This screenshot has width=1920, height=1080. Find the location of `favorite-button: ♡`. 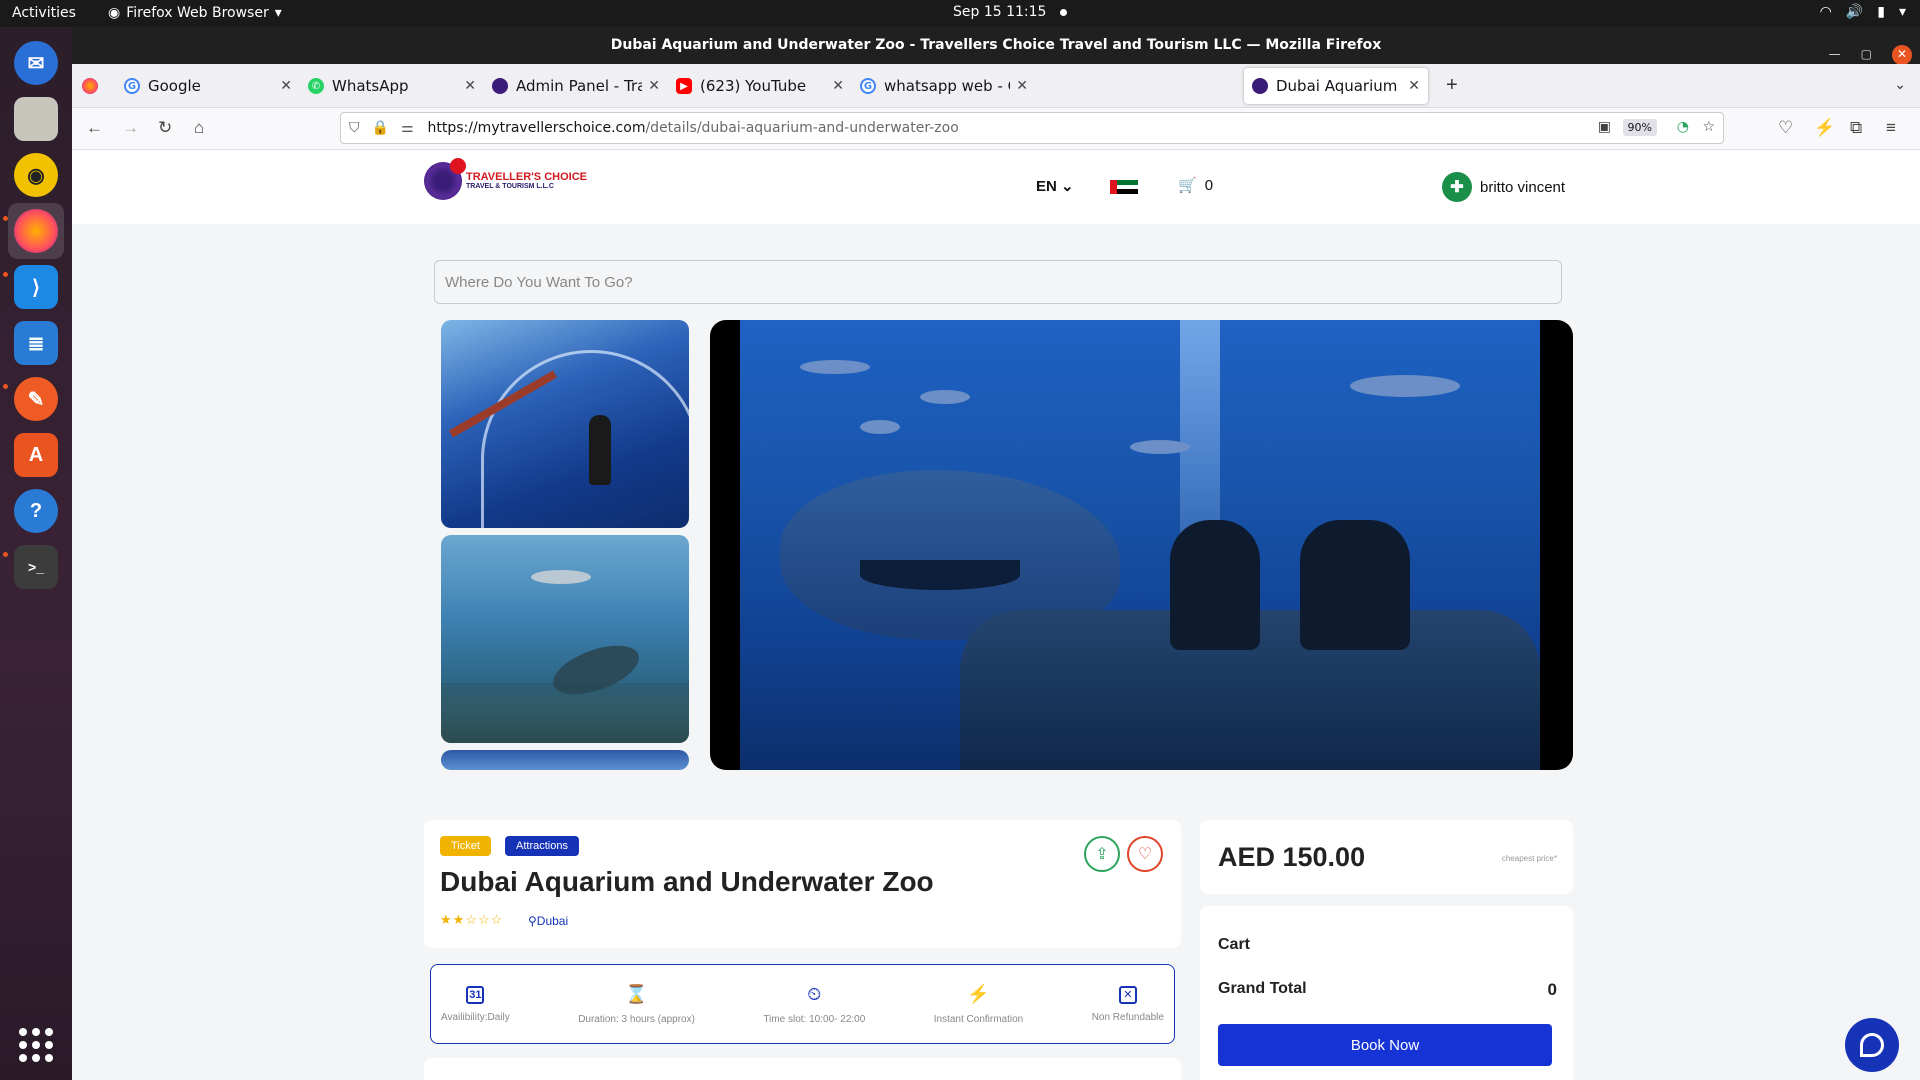

favorite-button: ♡ is located at coordinates (1145, 854).